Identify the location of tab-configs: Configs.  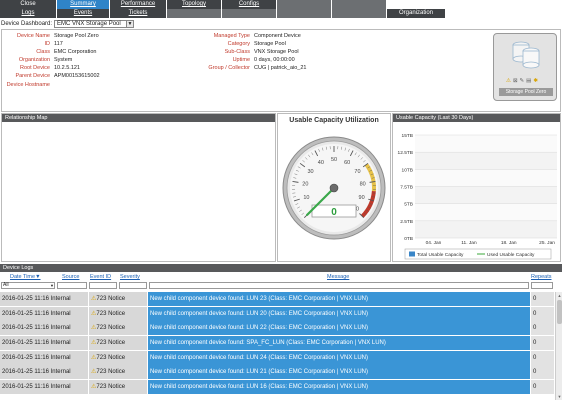
(249, 4).